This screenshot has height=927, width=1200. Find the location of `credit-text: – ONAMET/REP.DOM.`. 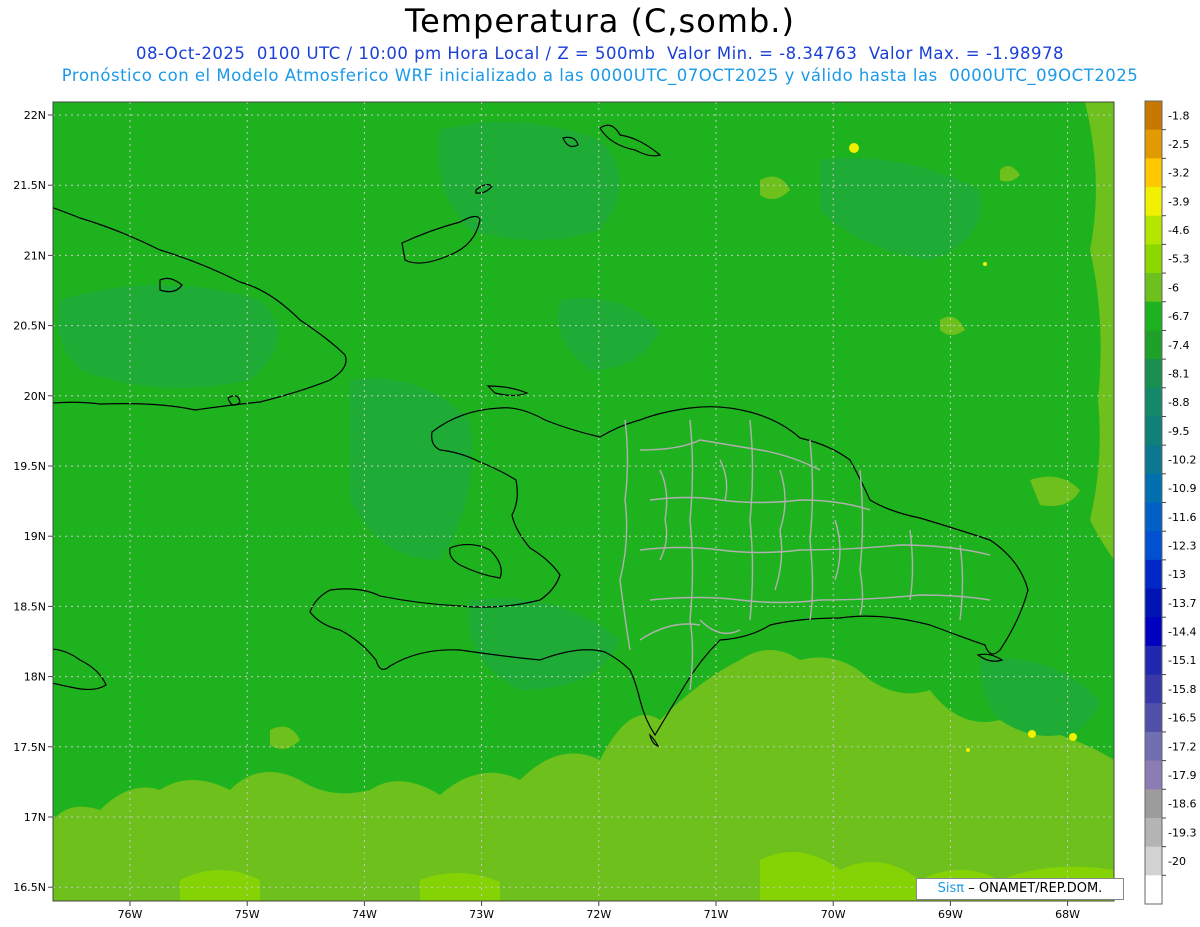

credit-text: – ONAMET/REP.DOM. is located at coordinates (1035, 888).